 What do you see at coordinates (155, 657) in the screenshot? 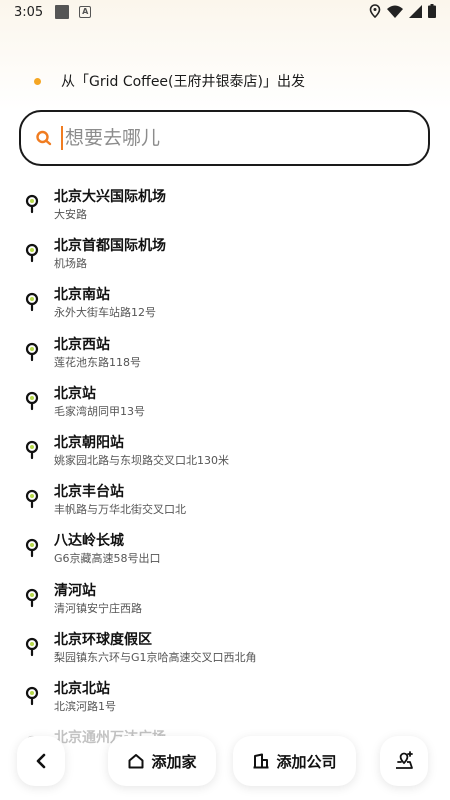
I see `suggestion-address: 梨园镇东六环与G1京哈高速交叉口西北角` at bounding box center [155, 657].